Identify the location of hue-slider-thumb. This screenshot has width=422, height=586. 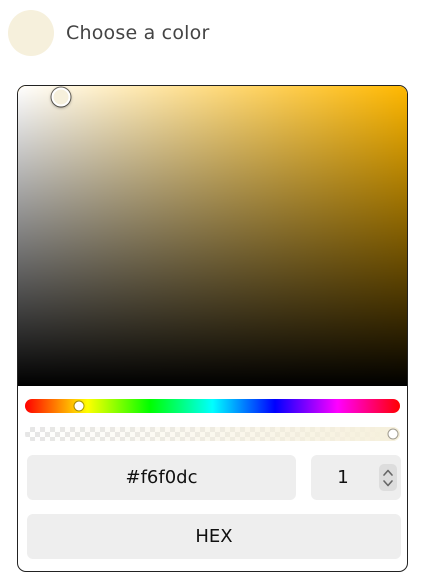
(79, 406).